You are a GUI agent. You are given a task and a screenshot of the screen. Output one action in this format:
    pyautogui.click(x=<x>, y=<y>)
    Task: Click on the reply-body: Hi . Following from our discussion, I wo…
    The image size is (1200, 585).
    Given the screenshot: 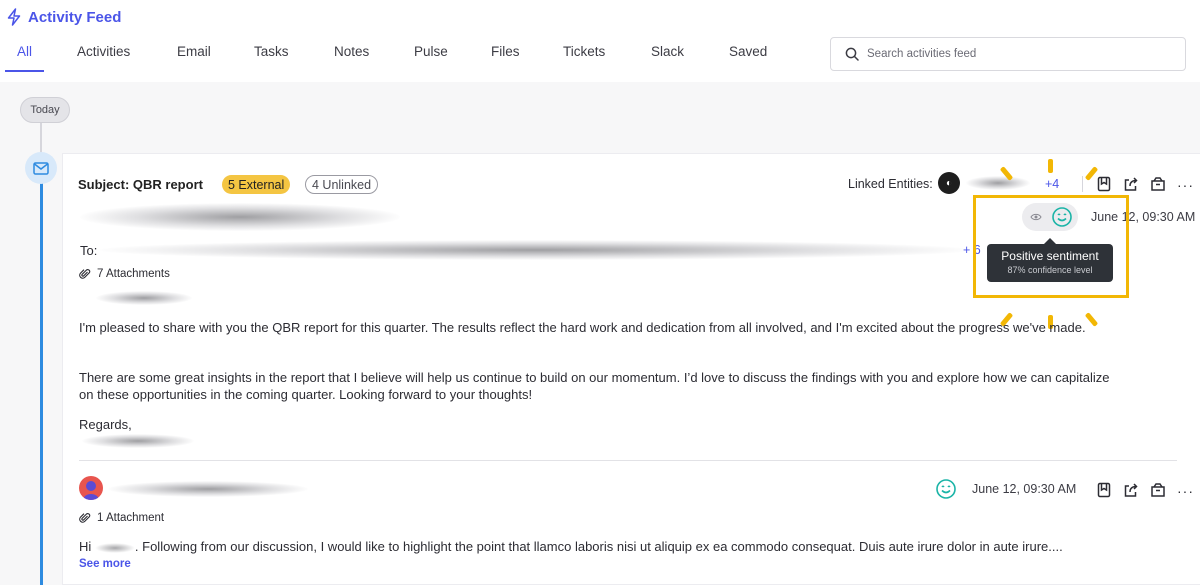 What is the action you would take?
    pyautogui.click(x=599, y=546)
    